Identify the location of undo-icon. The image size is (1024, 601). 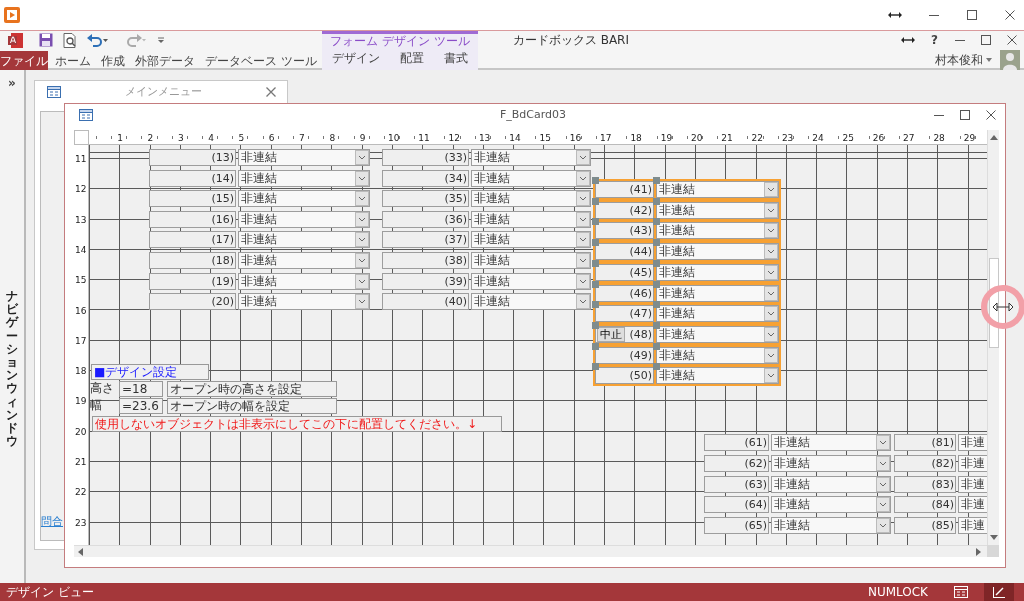
(98, 40).